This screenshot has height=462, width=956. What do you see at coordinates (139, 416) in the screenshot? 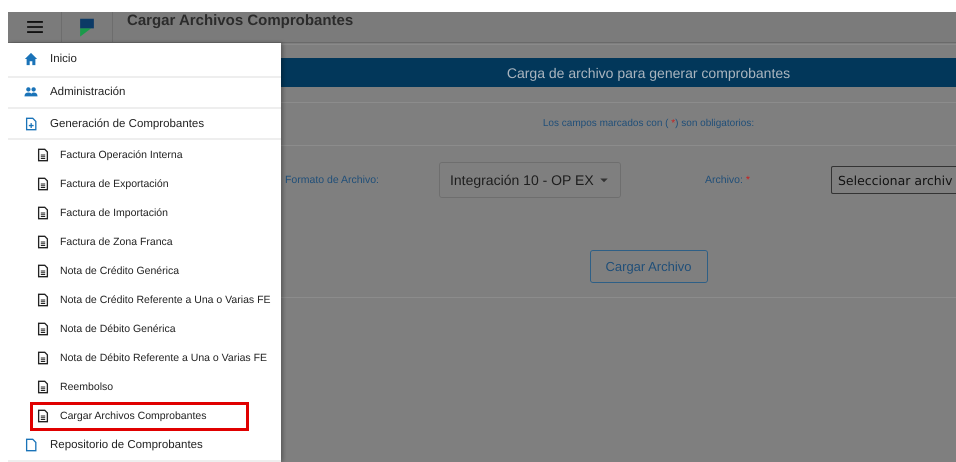
I see `submenu-item: Cargar Archivos Comprobantes` at bounding box center [139, 416].